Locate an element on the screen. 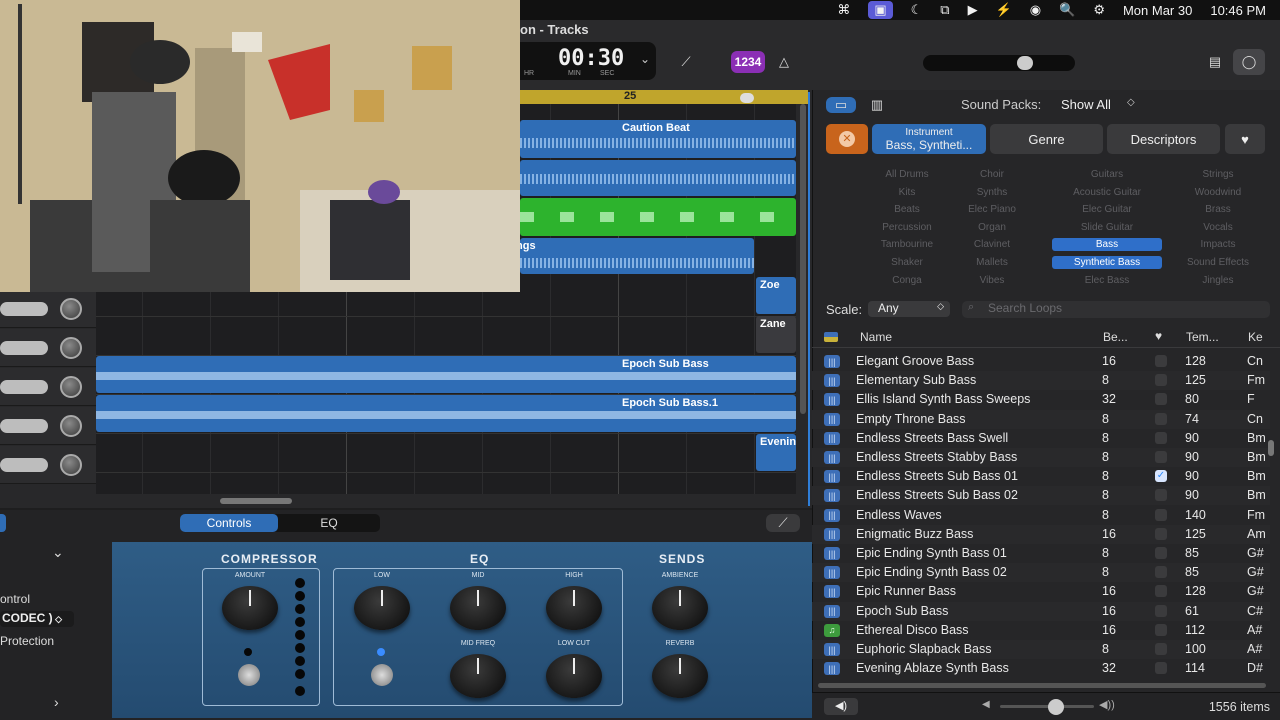 The image size is (1280, 720). chevron-updown-icon: ◇ is located at coordinates (1131, 102).